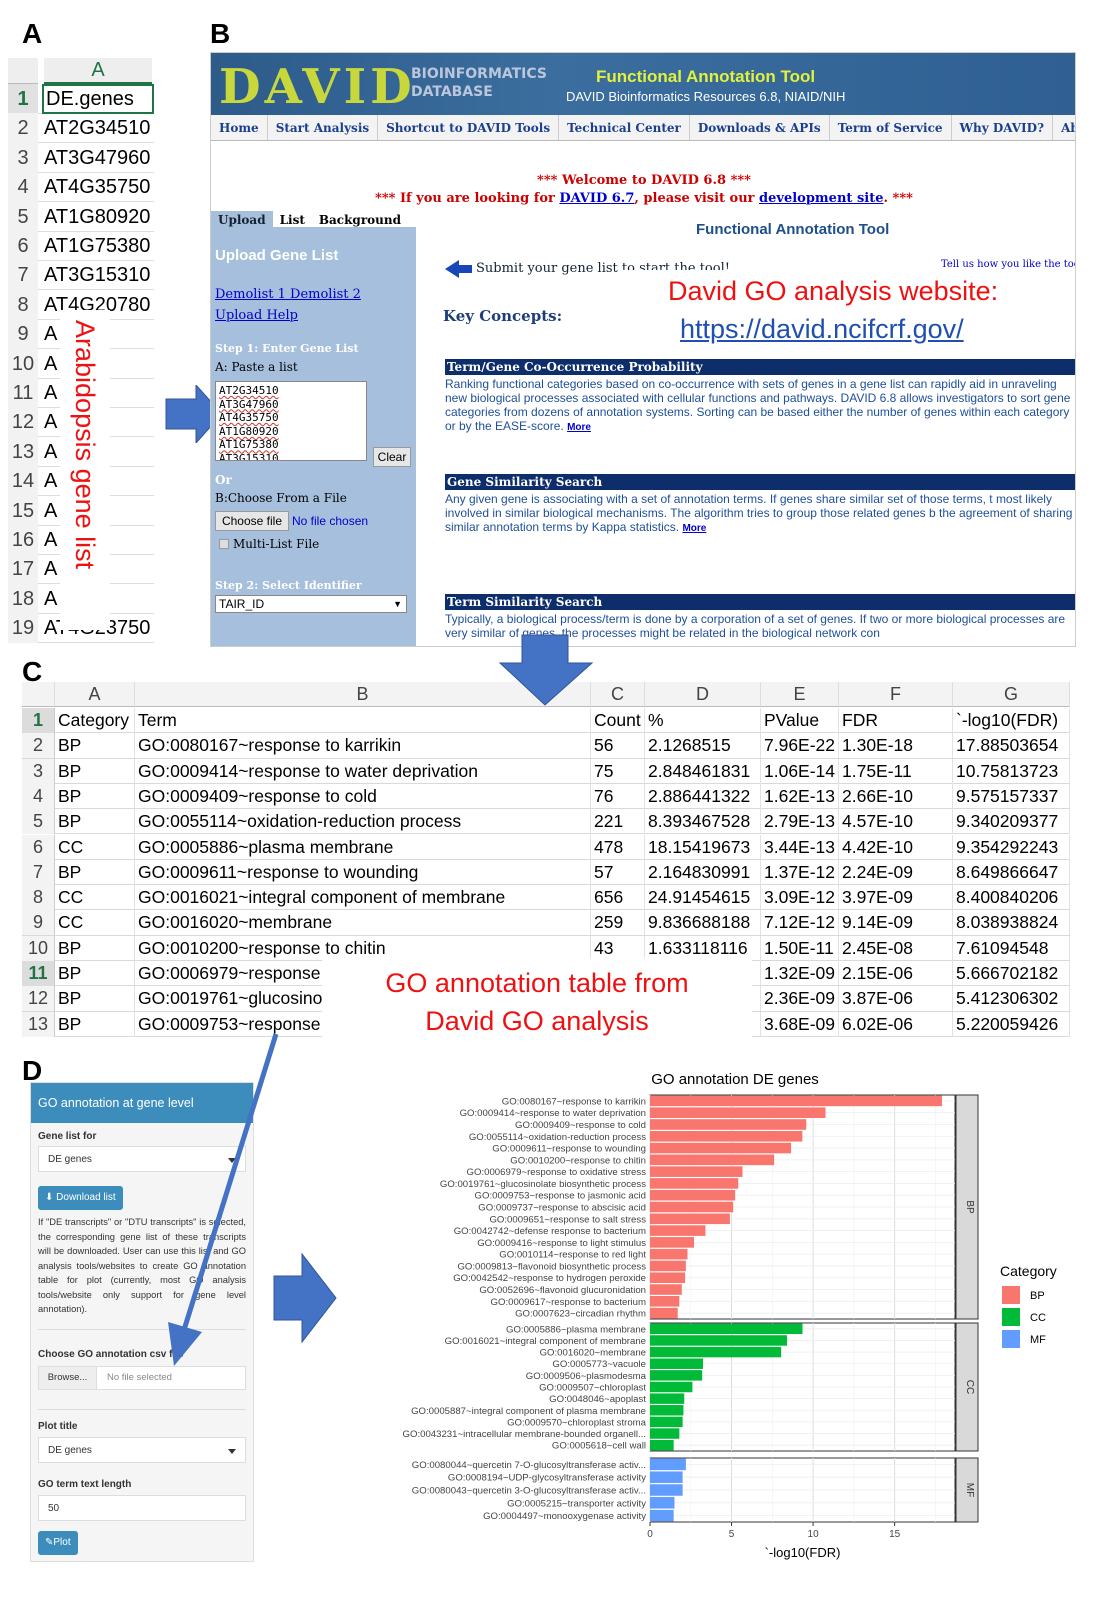 The height and width of the screenshot is (1602, 1097). I want to click on nav-why-david: Why DAVID?, so click(1003, 127).